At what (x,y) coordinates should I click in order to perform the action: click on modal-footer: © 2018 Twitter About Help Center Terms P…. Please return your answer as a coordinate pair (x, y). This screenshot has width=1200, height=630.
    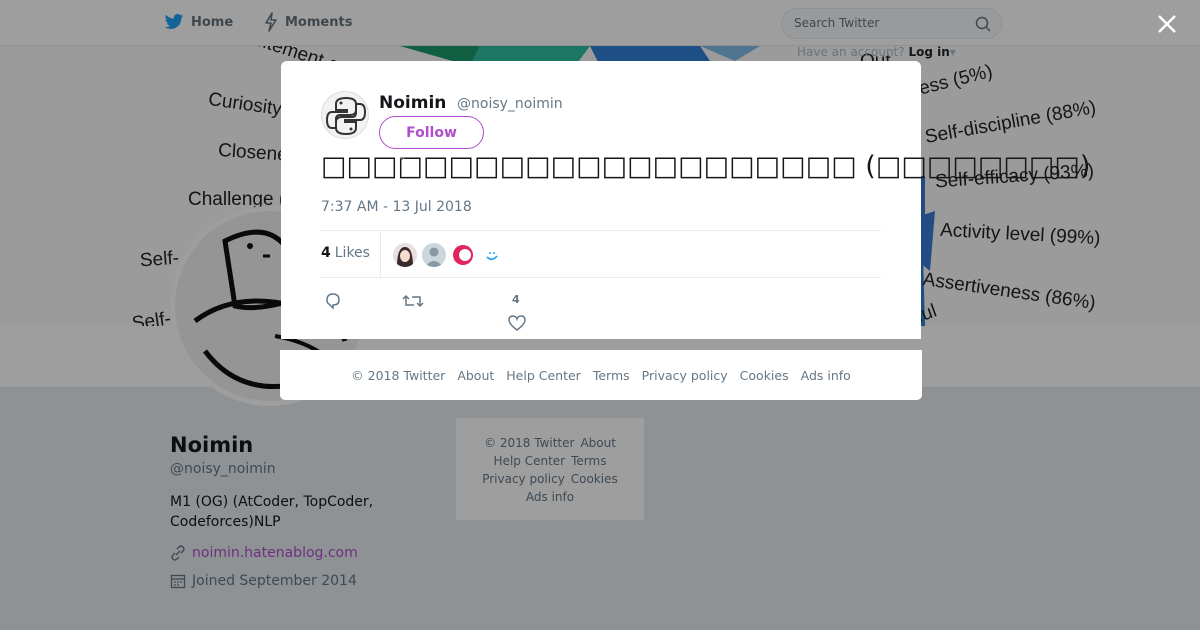
    Looking at the image, I should click on (601, 375).